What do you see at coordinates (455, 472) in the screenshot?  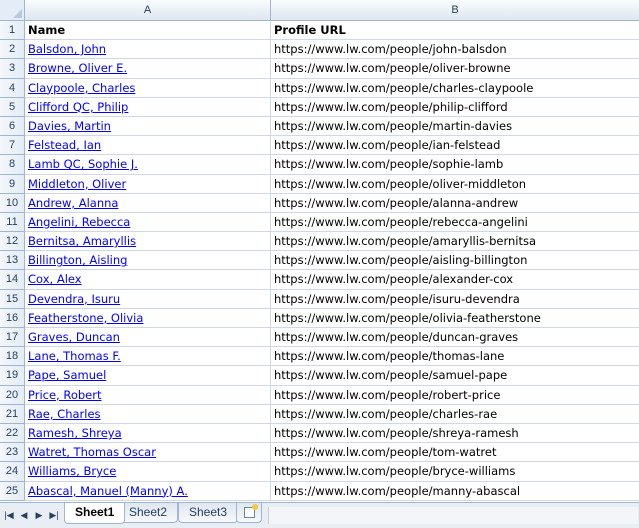 I see `cell-url: https://www.lw.com/people/bryce-williams` at bounding box center [455, 472].